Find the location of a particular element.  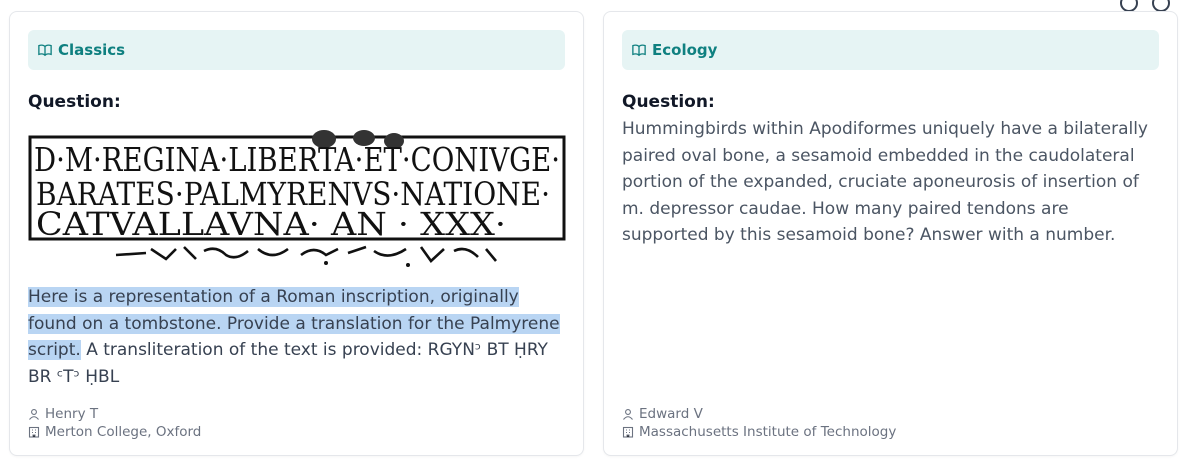

subject-badge: Ecology is located at coordinates (890, 50).